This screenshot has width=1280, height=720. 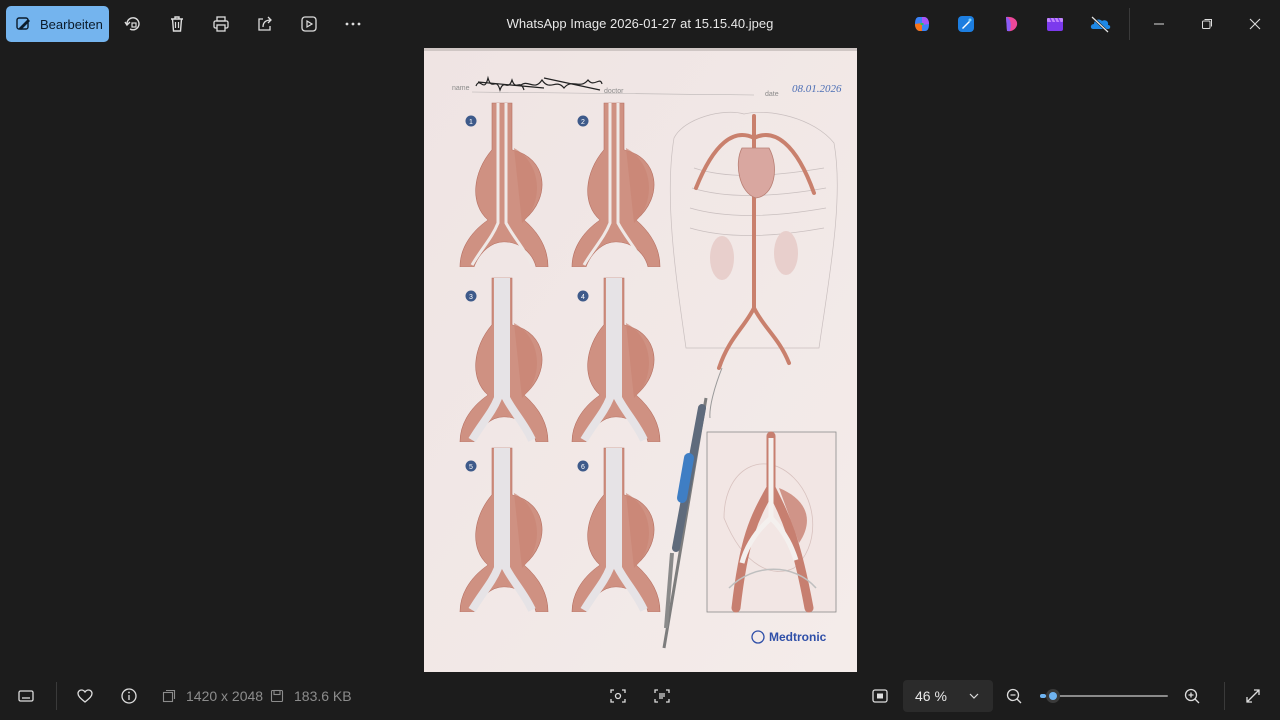 What do you see at coordinates (974, 696) in the screenshot?
I see `chevron-down-icon` at bounding box center [974, 696].